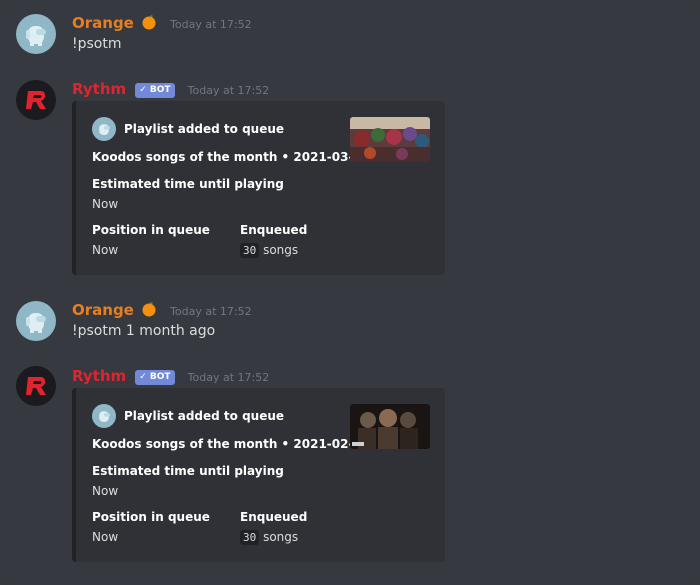 The width and height of the screenshot is (700, 585). What do you see at coordinates (231, 157) in the screenshot?
I see `embed-title: Koodos songs of the month • 2021-03-12` at bounding box center [231, 157].